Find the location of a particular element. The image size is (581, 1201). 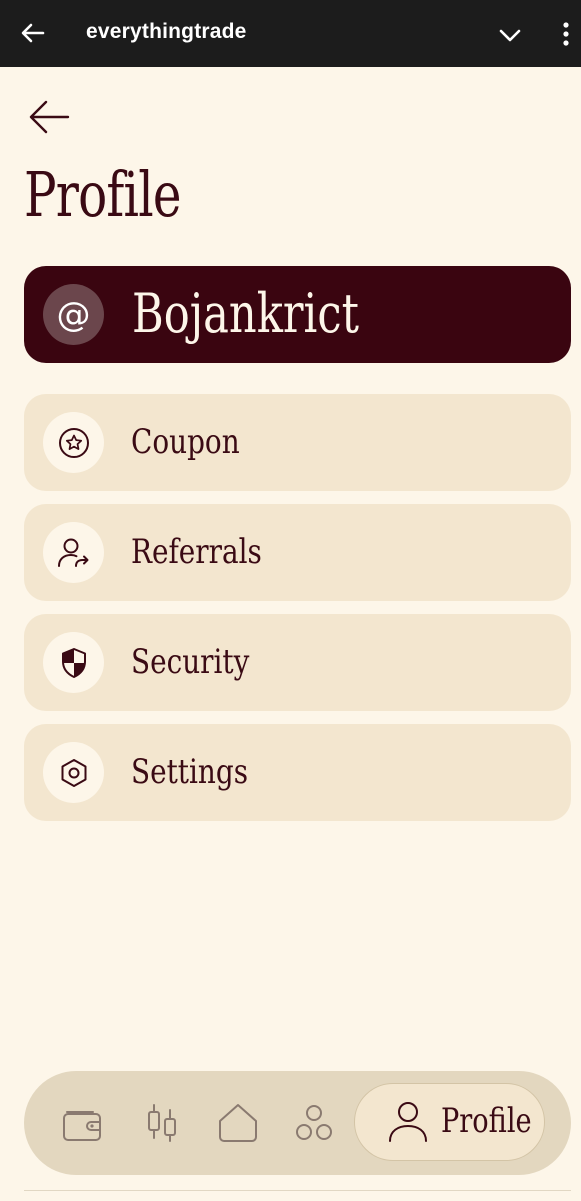

nav-home is located at coordinates (238, 1123).